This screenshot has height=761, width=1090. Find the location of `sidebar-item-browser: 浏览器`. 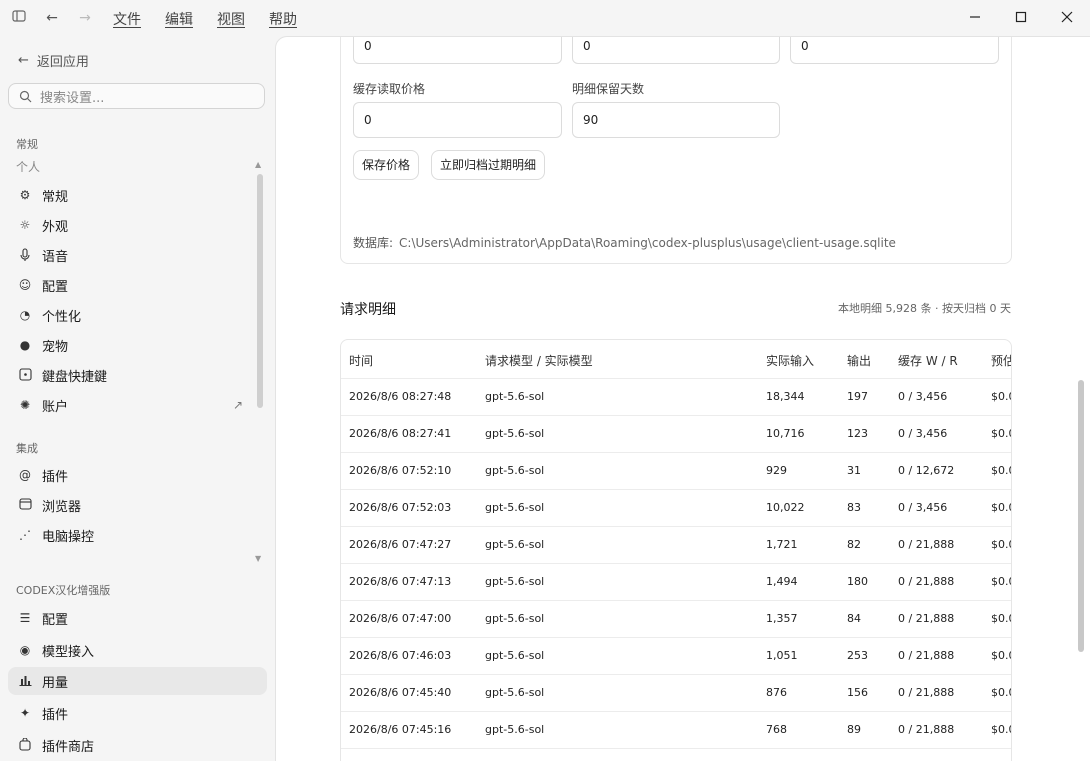

sidebar-item-browser: 浏览器 is located at coordinates (137, 505).